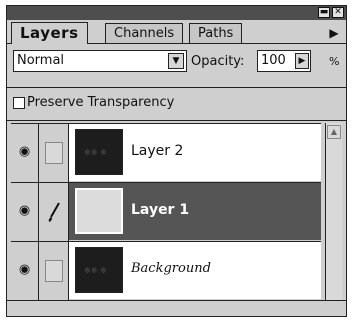  What do you see at coordinates (334, 132) in the screenshot?
I see `scroll-up-icon: ▲` at bounding box center [334, 132].